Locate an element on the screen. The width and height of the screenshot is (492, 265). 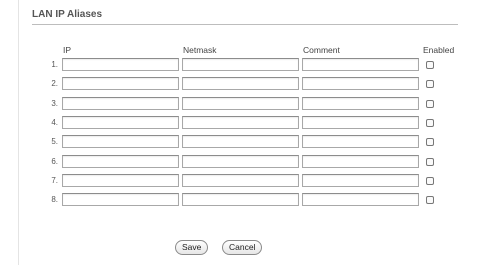
section-title: LAN IP Aliases is located at coordinates (67, 14).